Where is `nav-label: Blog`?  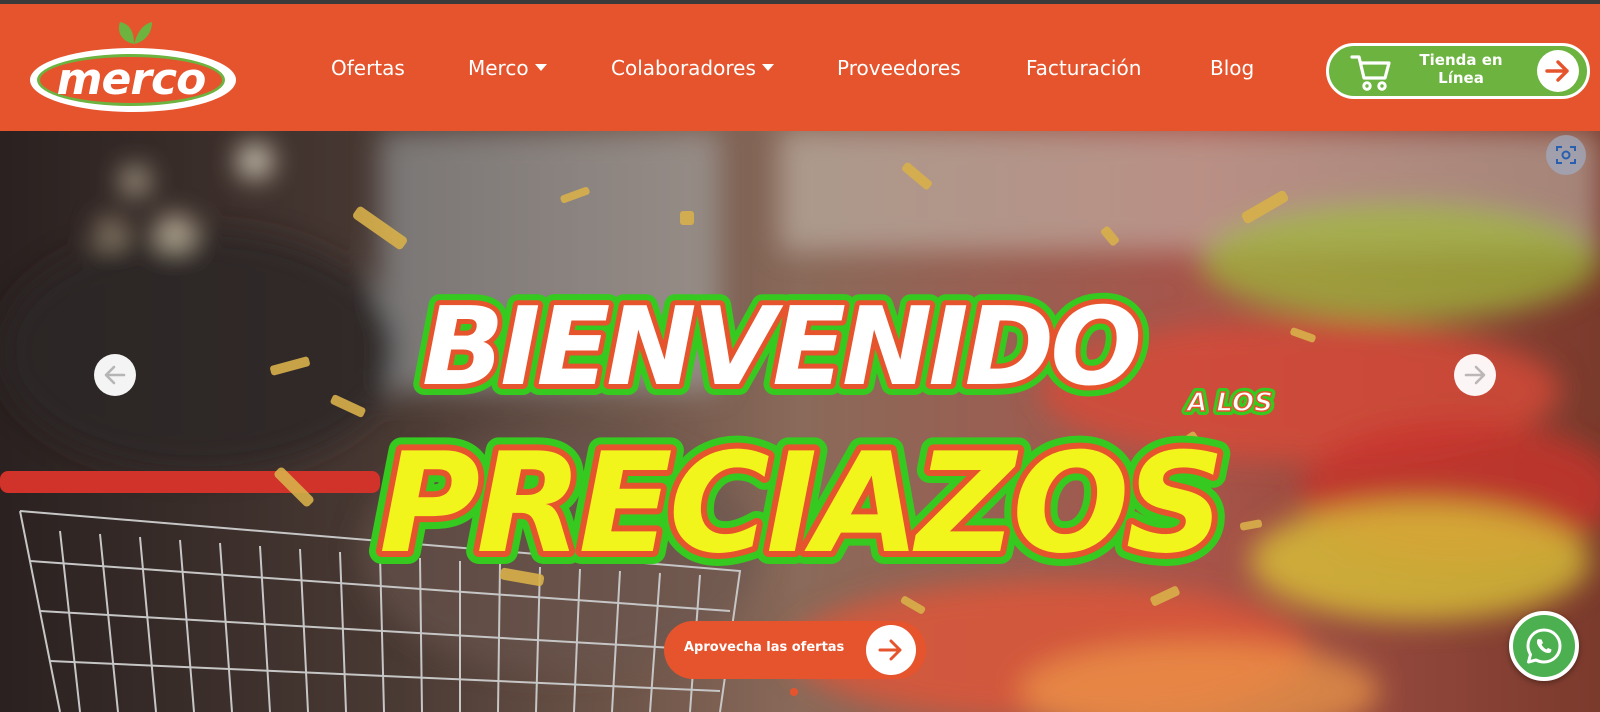 nav-label: Blog is located at coordinates (1232, 68).